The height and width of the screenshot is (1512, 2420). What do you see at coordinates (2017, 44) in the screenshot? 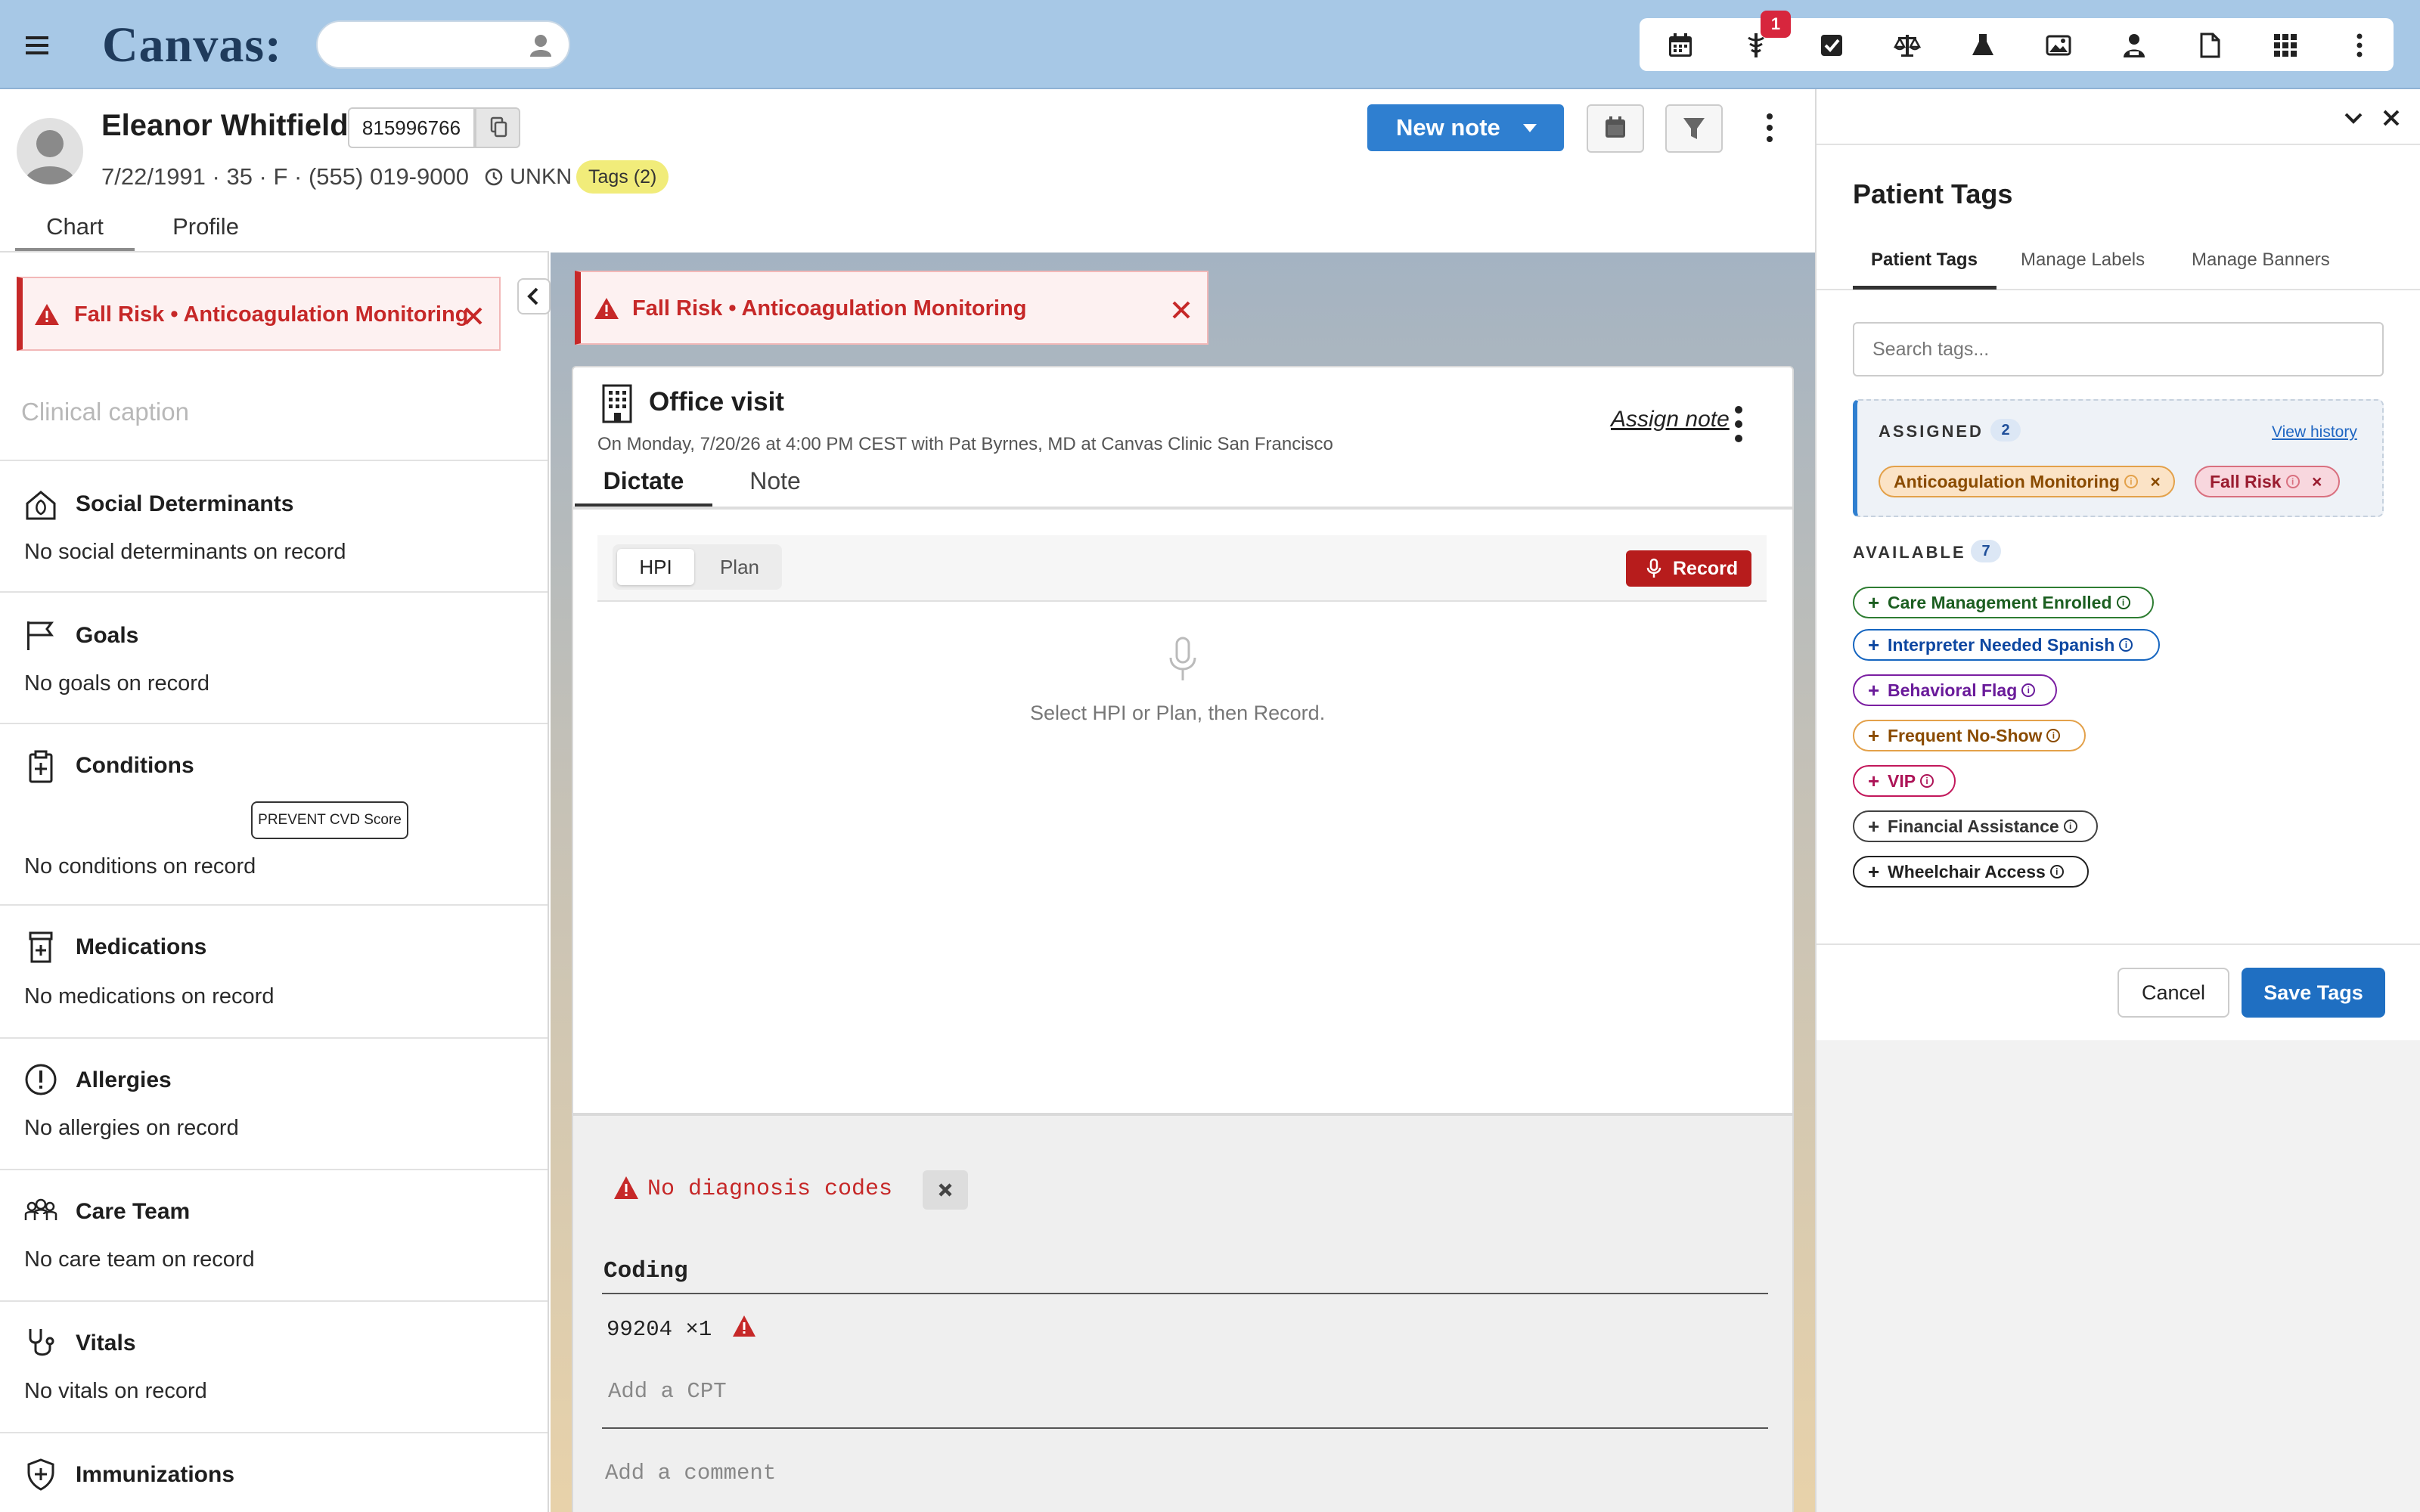
I see `top-toolbar` at bounding box center [2017, 44].